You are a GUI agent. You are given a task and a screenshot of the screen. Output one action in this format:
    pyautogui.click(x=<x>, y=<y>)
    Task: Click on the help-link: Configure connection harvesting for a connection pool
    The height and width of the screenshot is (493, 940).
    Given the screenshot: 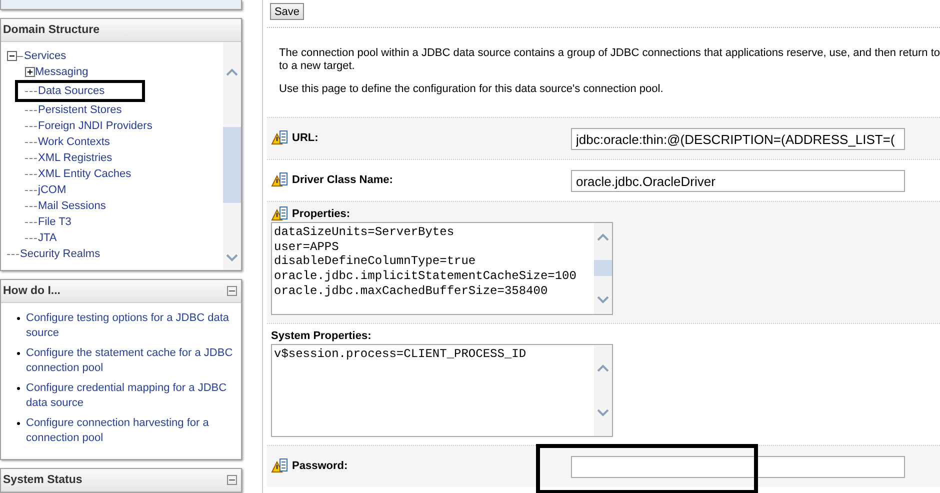 What is the action you would take?
    pyautogui.click(x=130, y=431)
    